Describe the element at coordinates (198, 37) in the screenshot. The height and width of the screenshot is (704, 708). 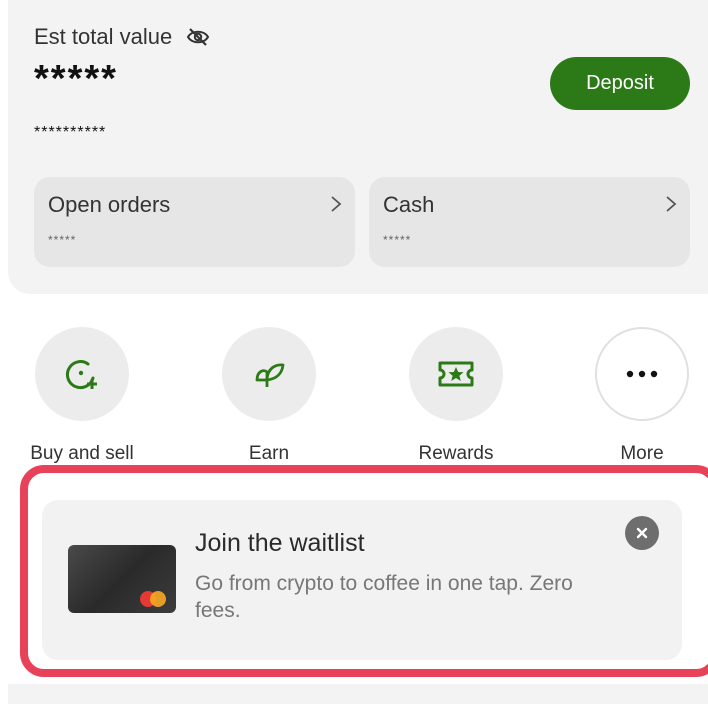
I see `eye-hidden-icon` at that location.